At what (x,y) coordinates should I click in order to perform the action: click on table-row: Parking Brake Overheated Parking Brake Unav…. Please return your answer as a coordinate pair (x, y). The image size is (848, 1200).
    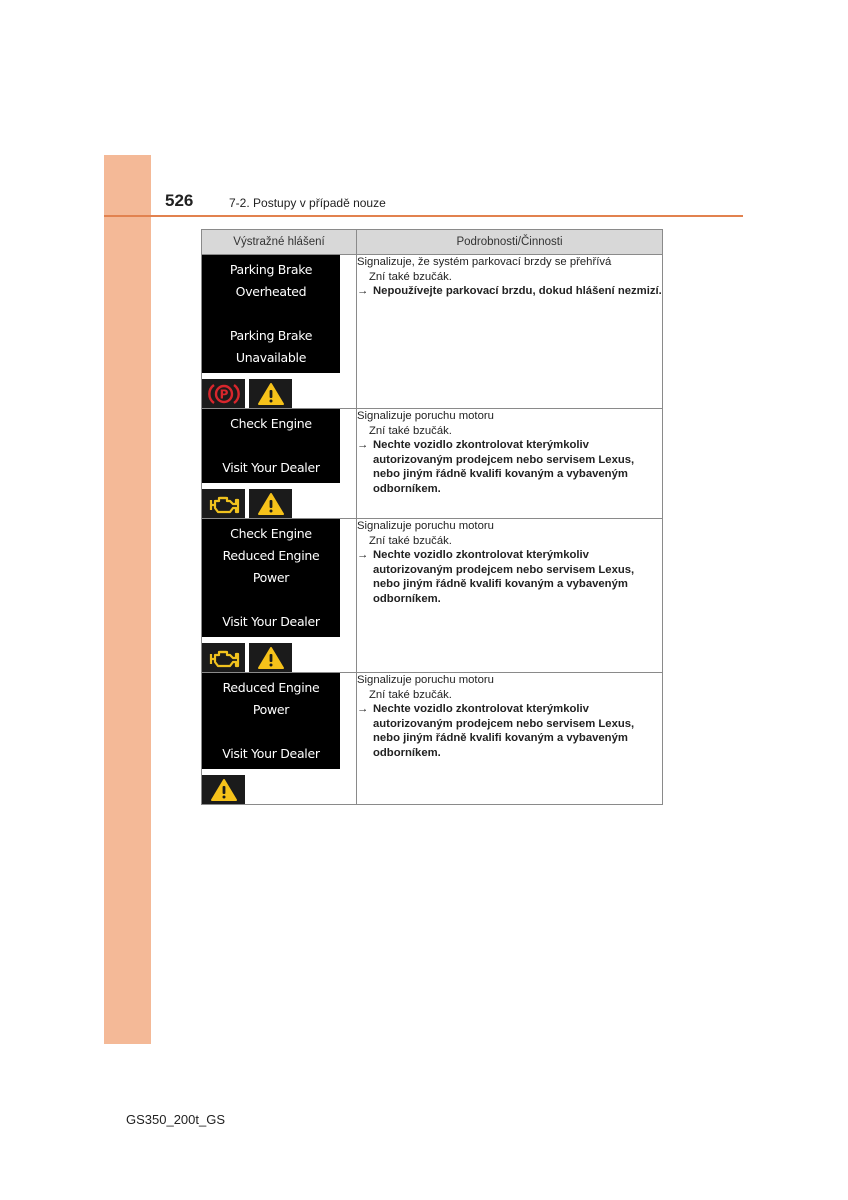
    Looking at the image, I should click on (432, 331).